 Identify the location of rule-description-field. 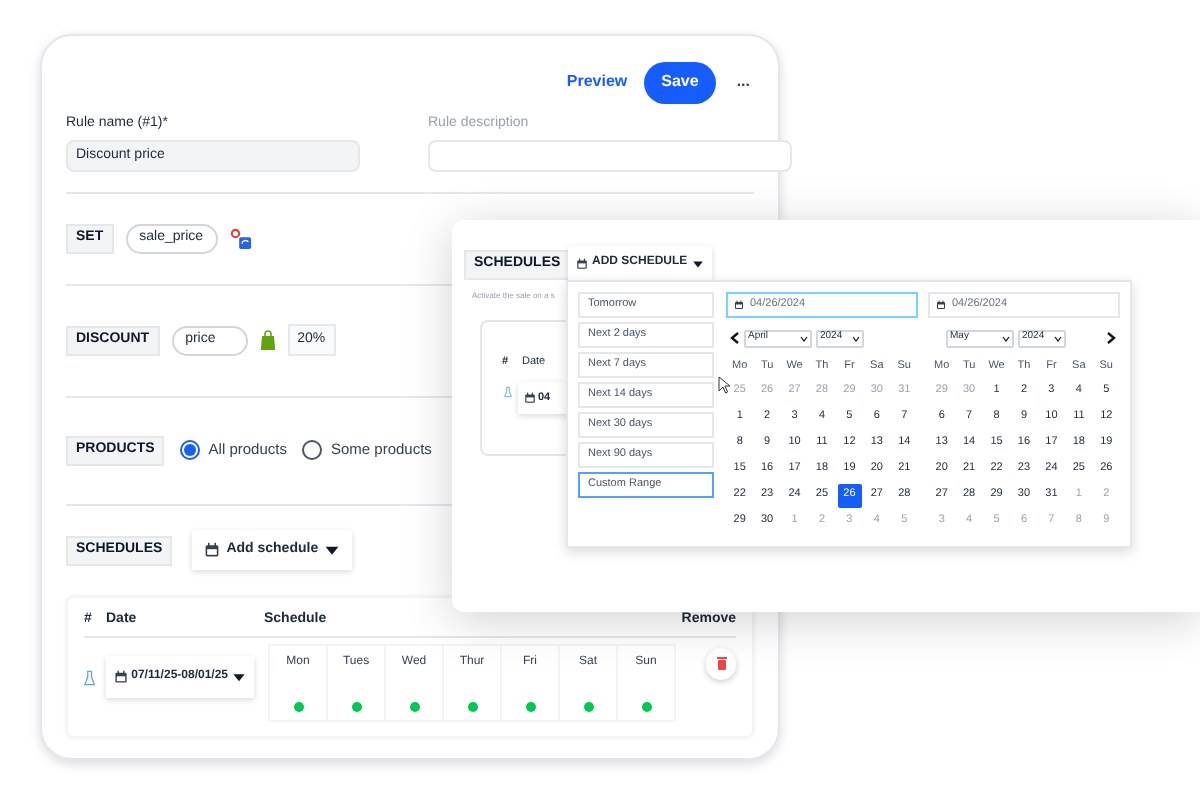
(610, 155).